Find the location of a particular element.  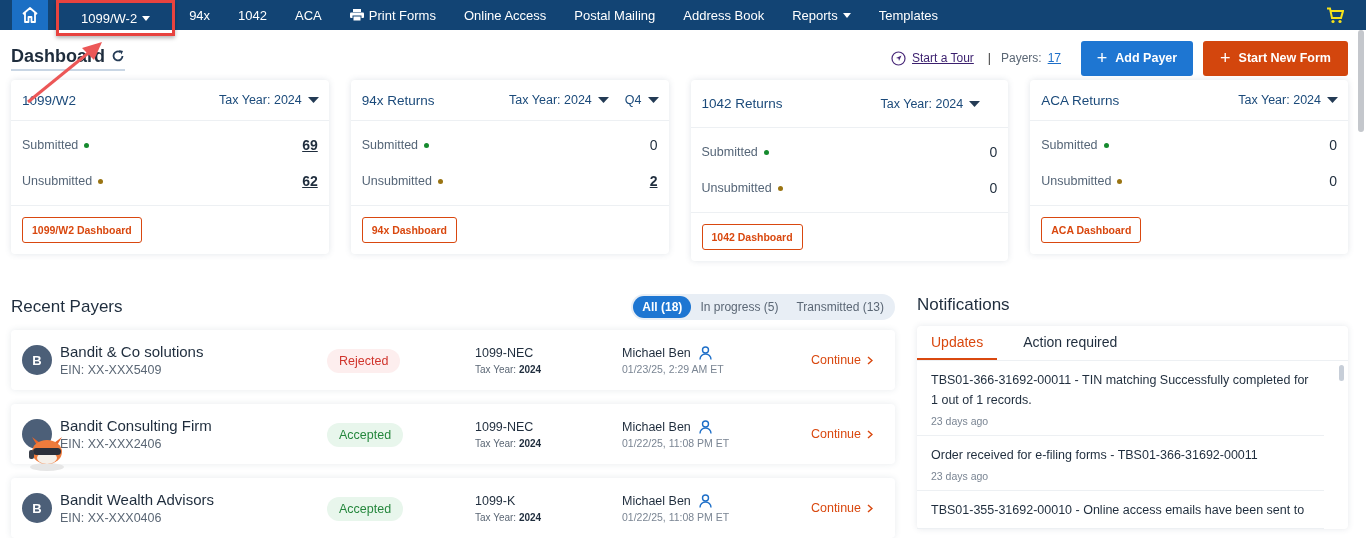

notification-tab: Updates is located at coordinates (957, 343).